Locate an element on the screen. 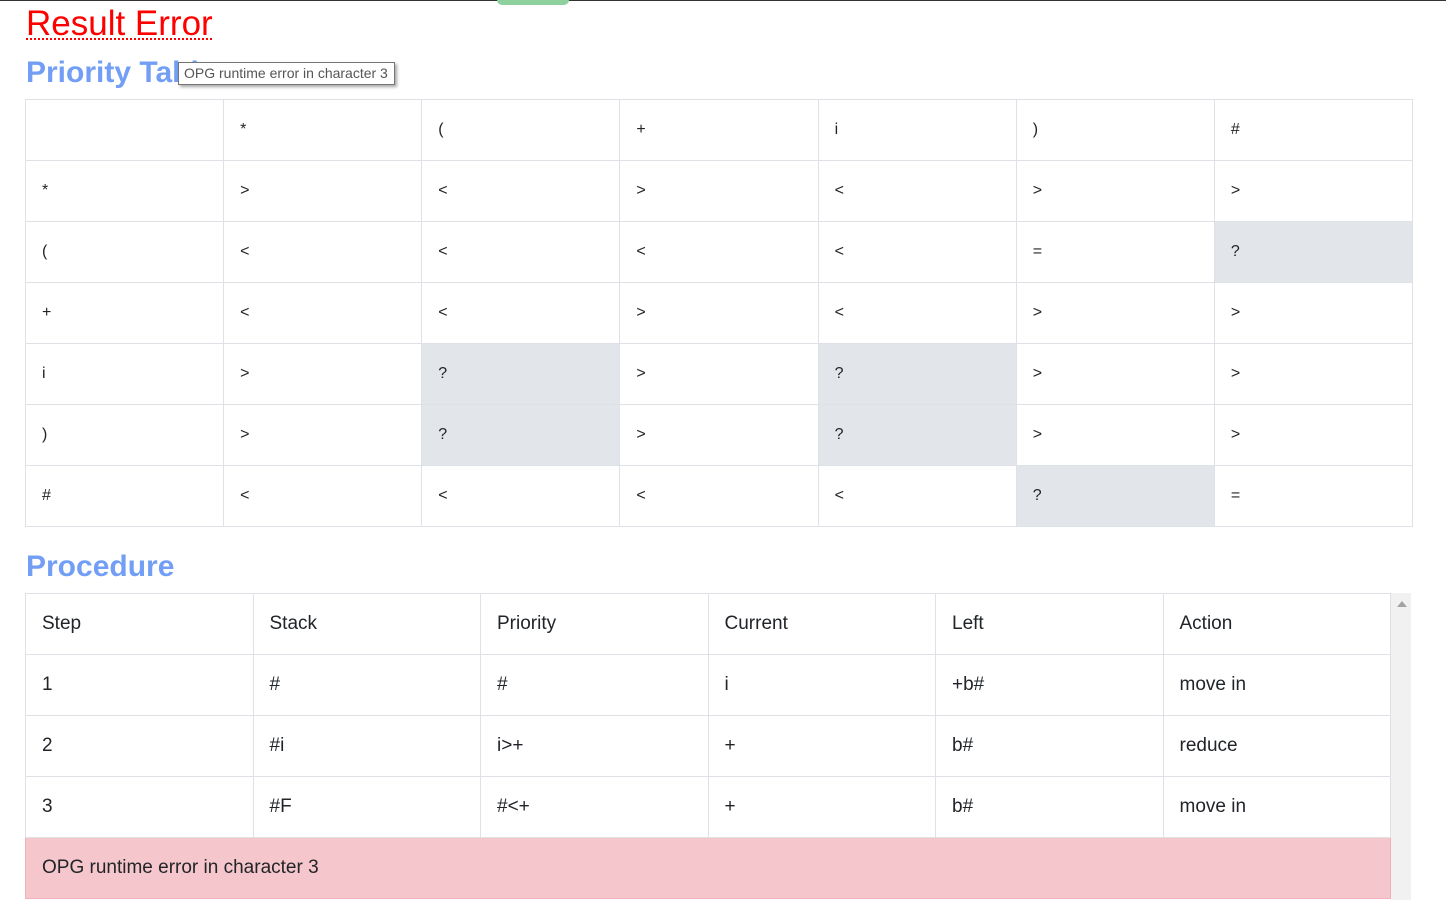 This screenshot has width=1446, height=900. scroll-up-arrow-icon is located at coordinates (1402, 604).